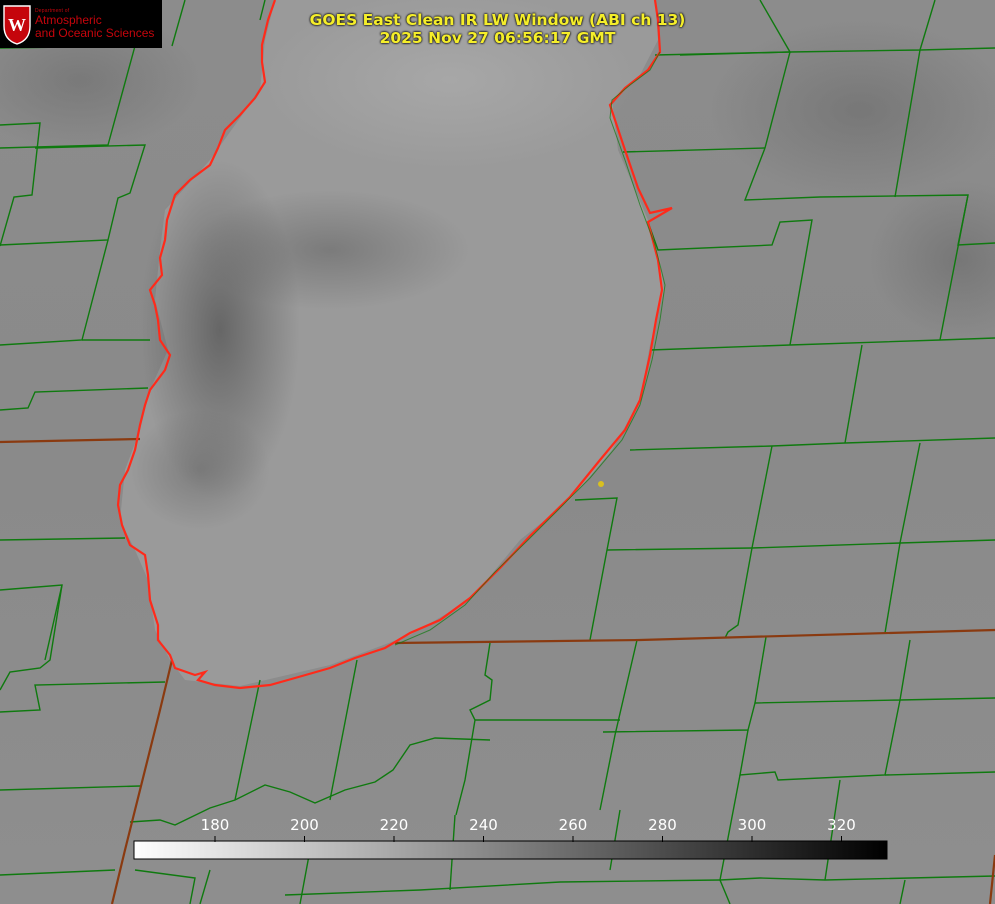 The image size is (995, 904). What do you see at coordinates (841, 825) in the screenshot?
I see `colorbar-tick-label: 320` at bounding box center [841, 825].